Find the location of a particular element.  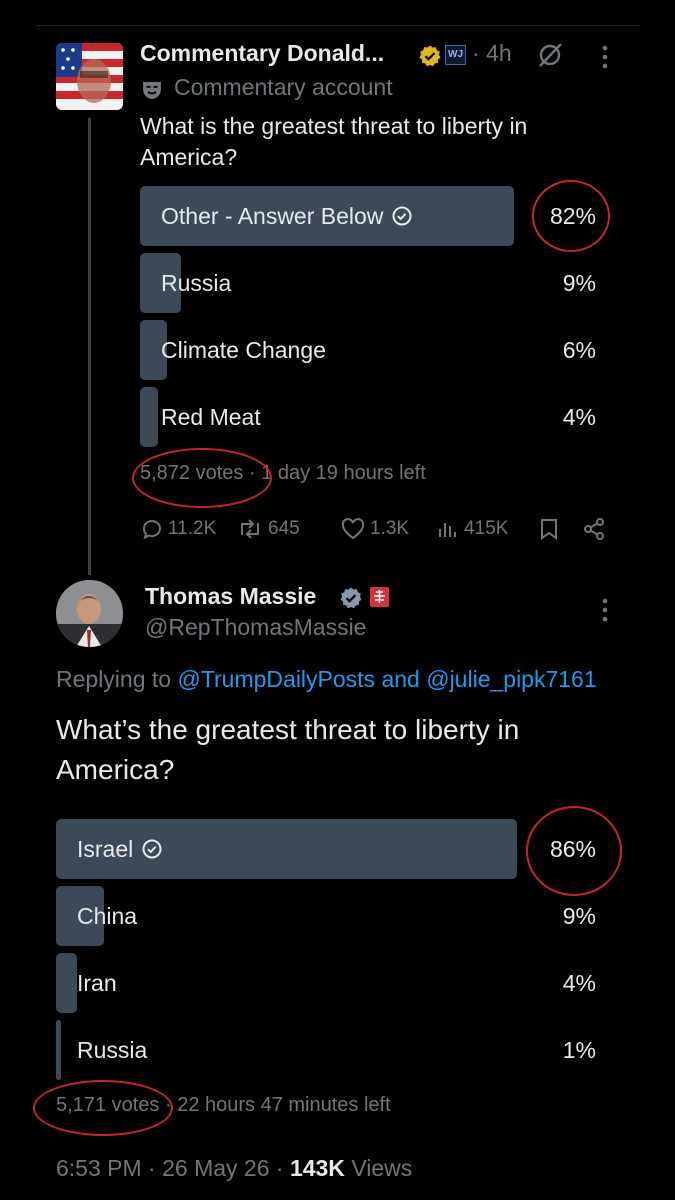

view-count: 143K is located at coordinates (317, 1168).